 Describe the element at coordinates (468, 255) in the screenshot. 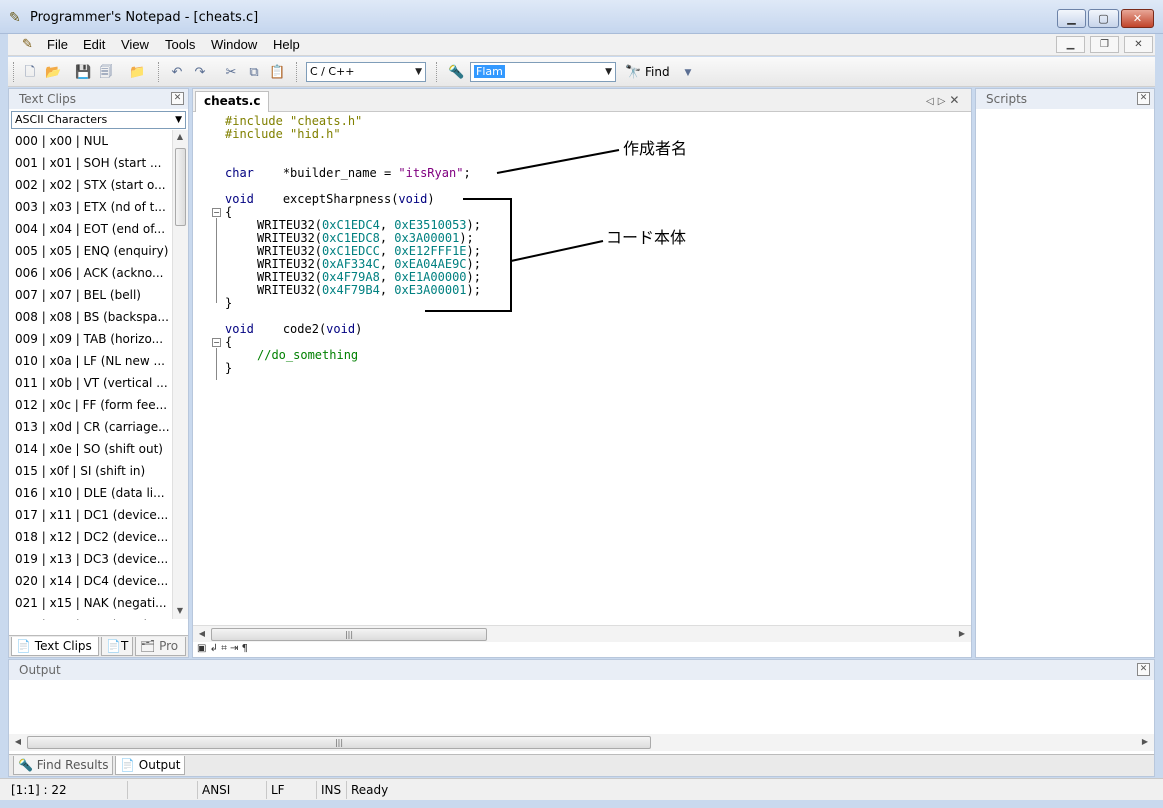

I see `annotation-bracket` at that location.